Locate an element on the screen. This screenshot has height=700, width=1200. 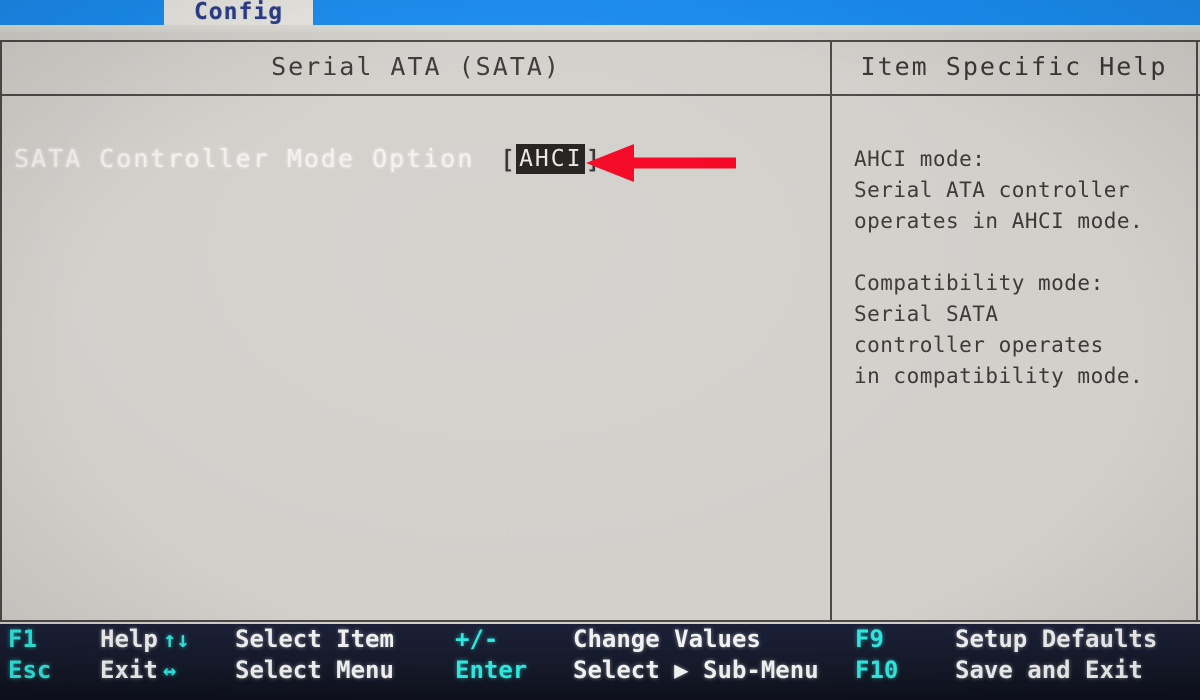
setting-value-selected: AHCI is located at coordinates (551, 159).